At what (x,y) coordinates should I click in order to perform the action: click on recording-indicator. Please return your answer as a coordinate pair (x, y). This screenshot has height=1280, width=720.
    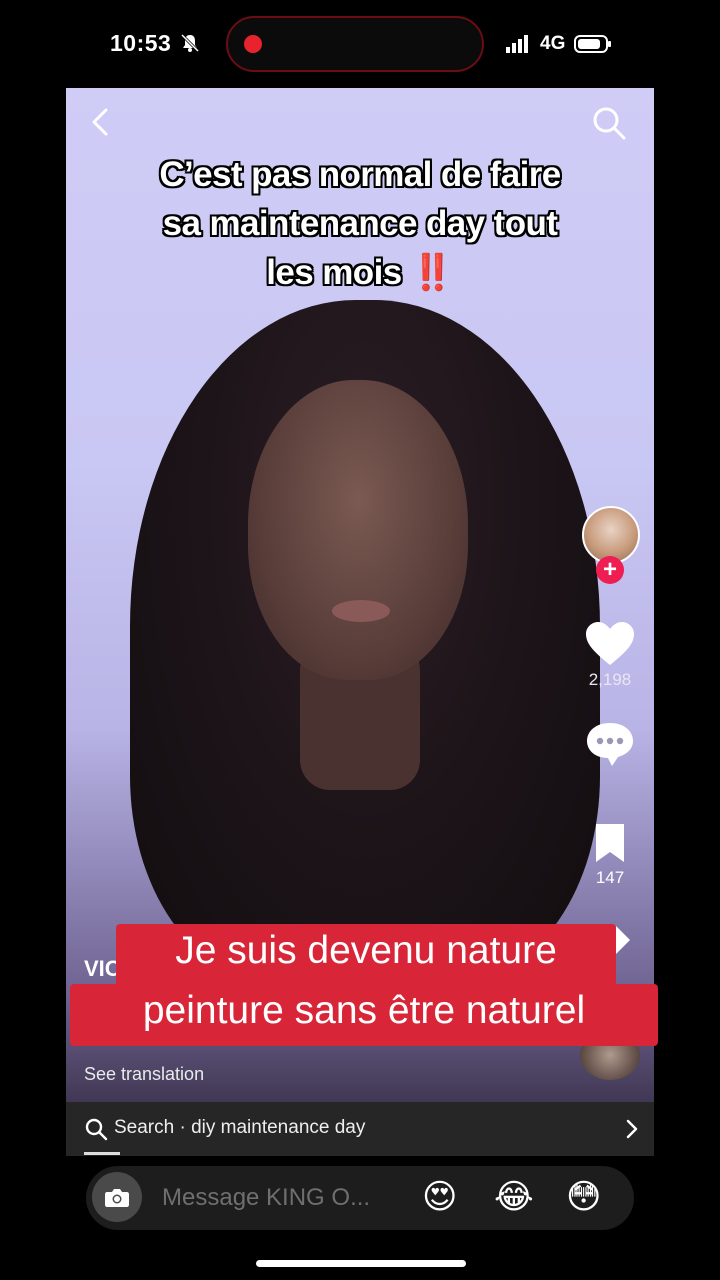
    Looking at the image, I should click on (253, 44).